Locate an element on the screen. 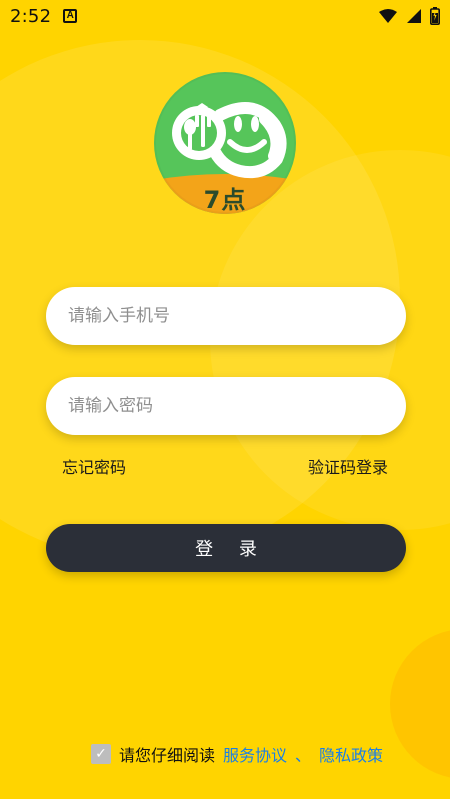 This screenshot has height=799, width=450. phone-input is located at coordinates (226, 316).